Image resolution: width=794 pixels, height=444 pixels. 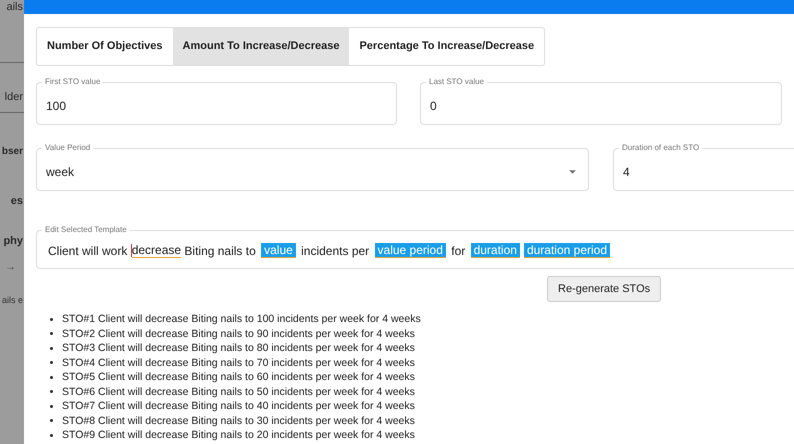 What do you see at coordinates (410, 250) in the screenshot?
I see `template-variable: value period` at bounding box center [410, 250].